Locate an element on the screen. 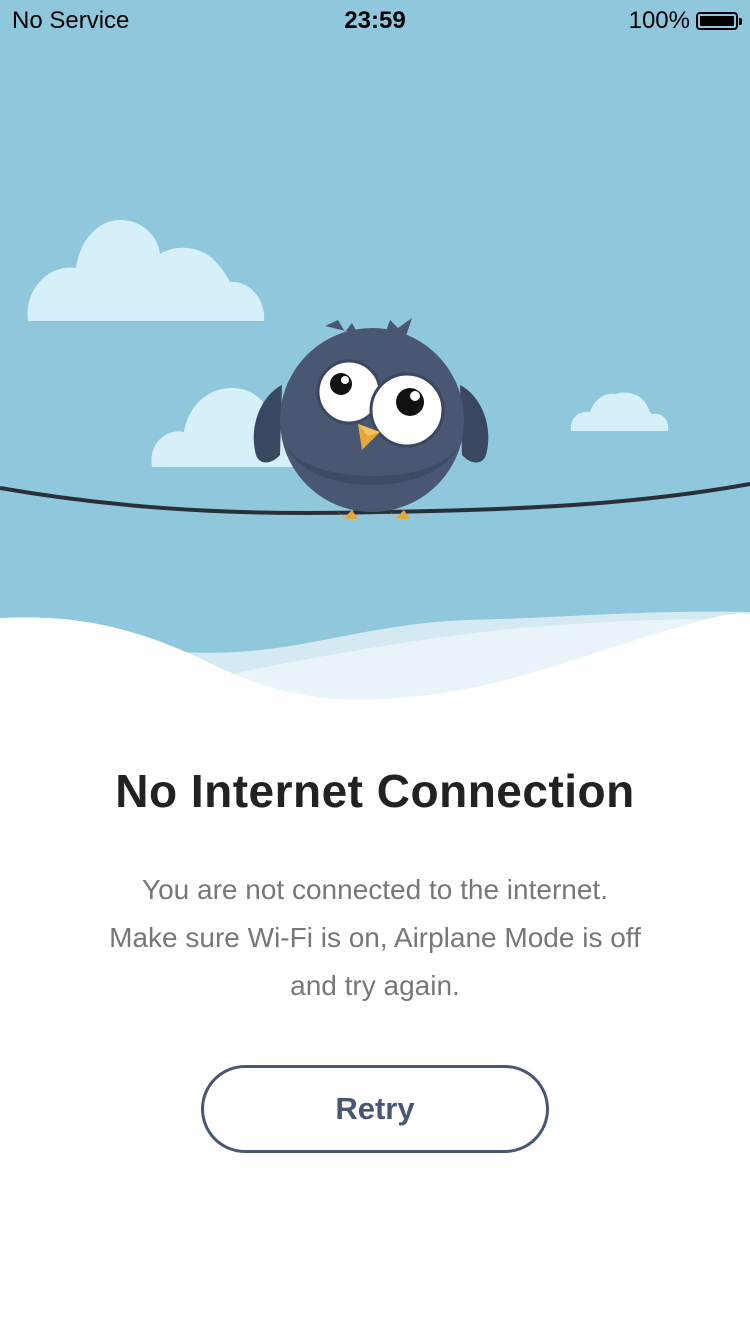 The image size is (750, 1334). battery-fill is located at coordinates (717, 21).